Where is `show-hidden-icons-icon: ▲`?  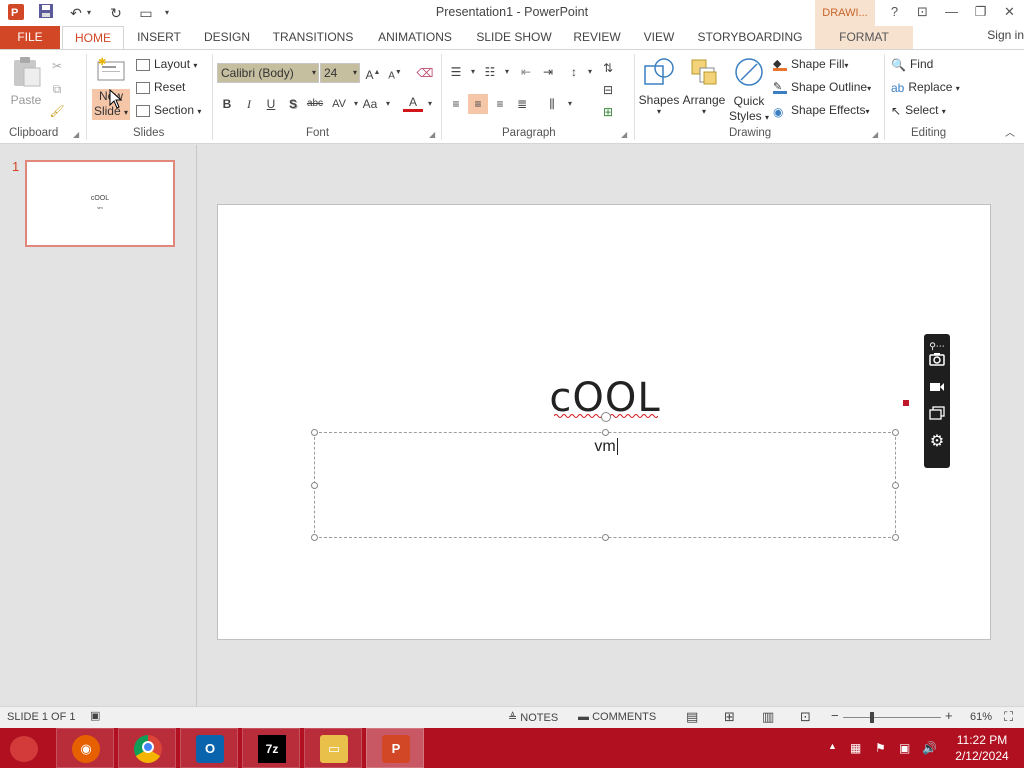
show-hidden-icons-icon: ▲ is located at coordinates (832, 746).